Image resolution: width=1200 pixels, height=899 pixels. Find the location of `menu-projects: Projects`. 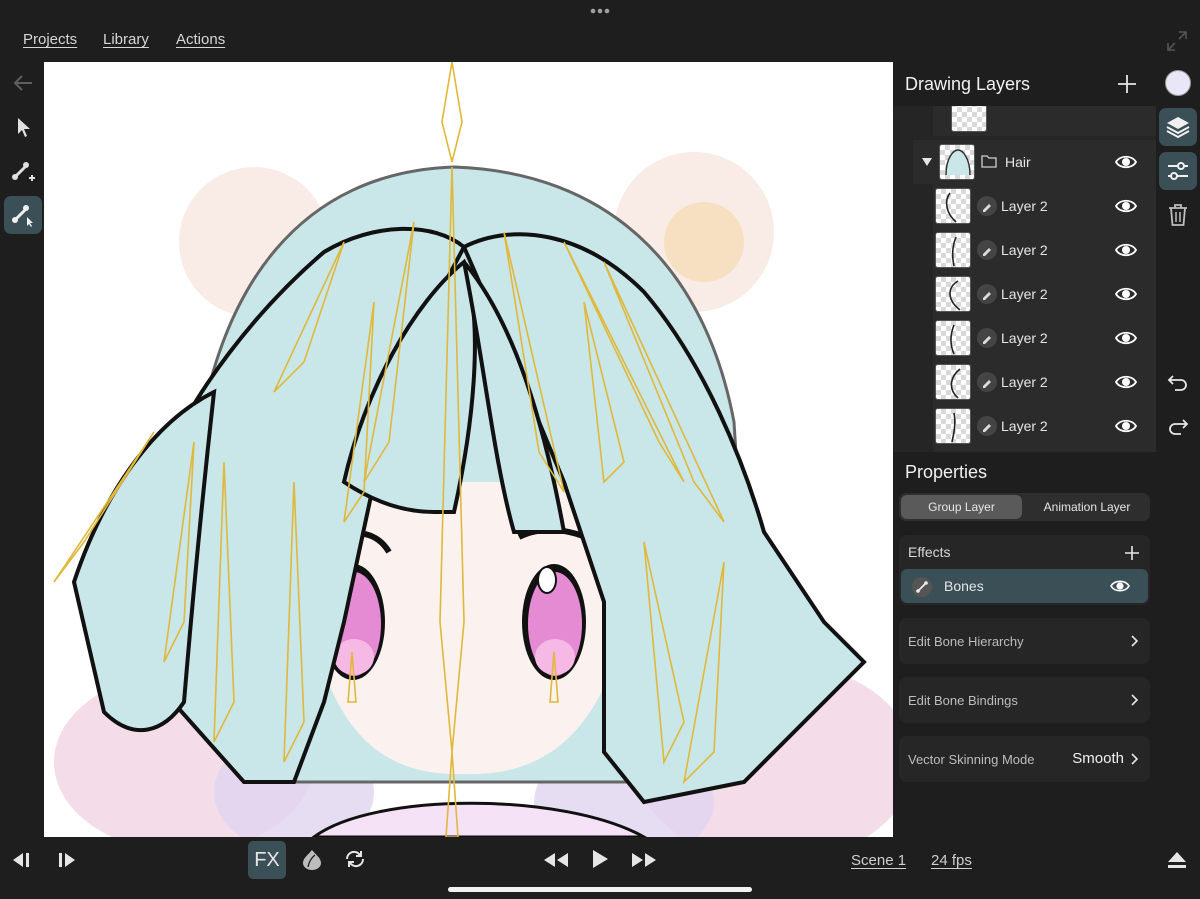

menu-projects: Projects is located at coordinates (50, 39).